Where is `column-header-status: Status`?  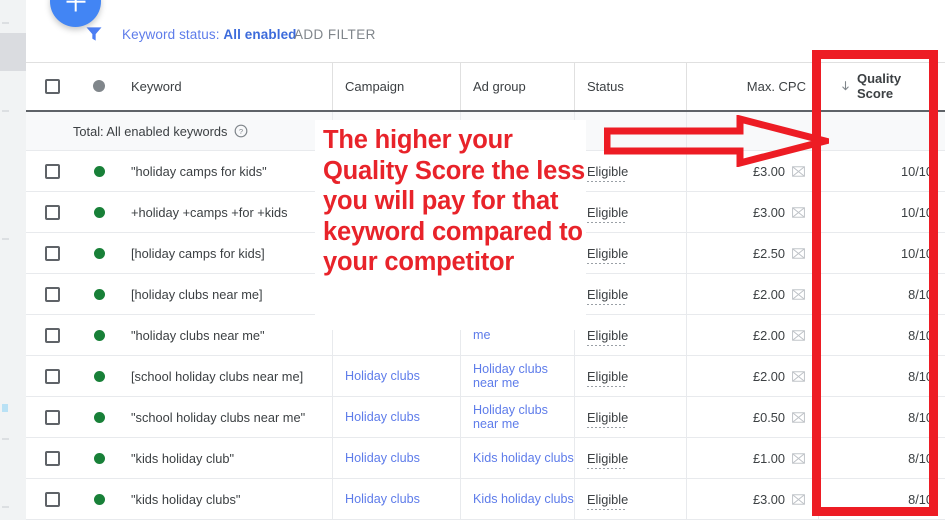 column-header-status: Status is located at coordinates (630, 86).